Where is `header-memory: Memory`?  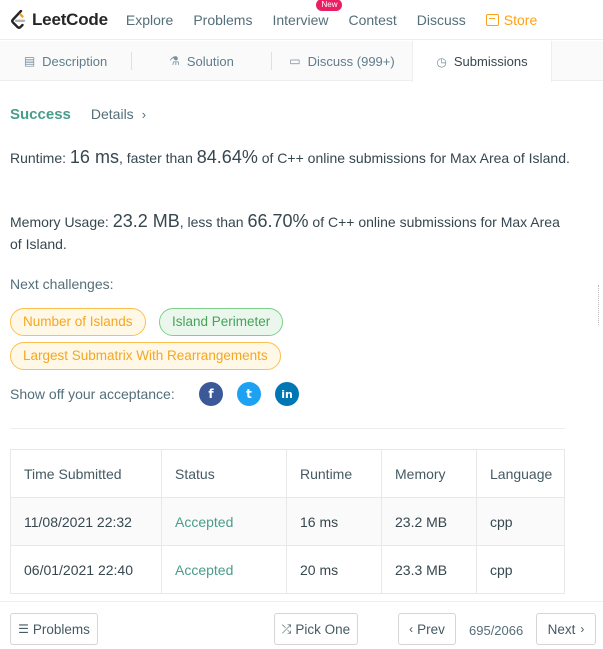
header-memory: Memory is located at coordinates (429, 473).